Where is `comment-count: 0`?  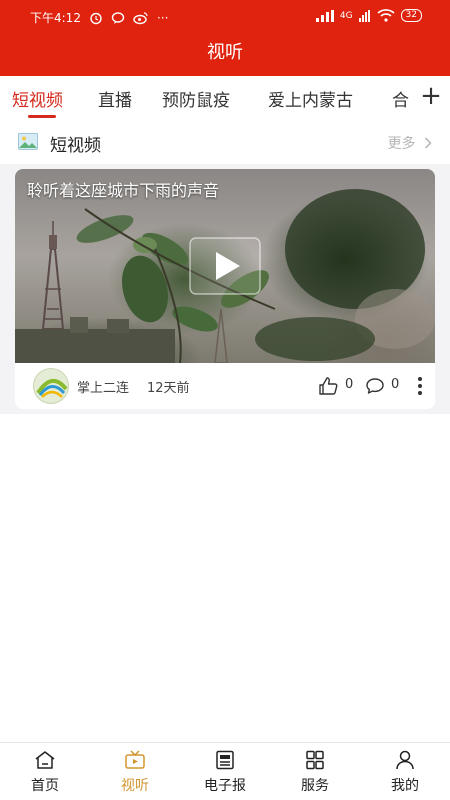
comment-count: 0 is located at coordinates (395, 384).